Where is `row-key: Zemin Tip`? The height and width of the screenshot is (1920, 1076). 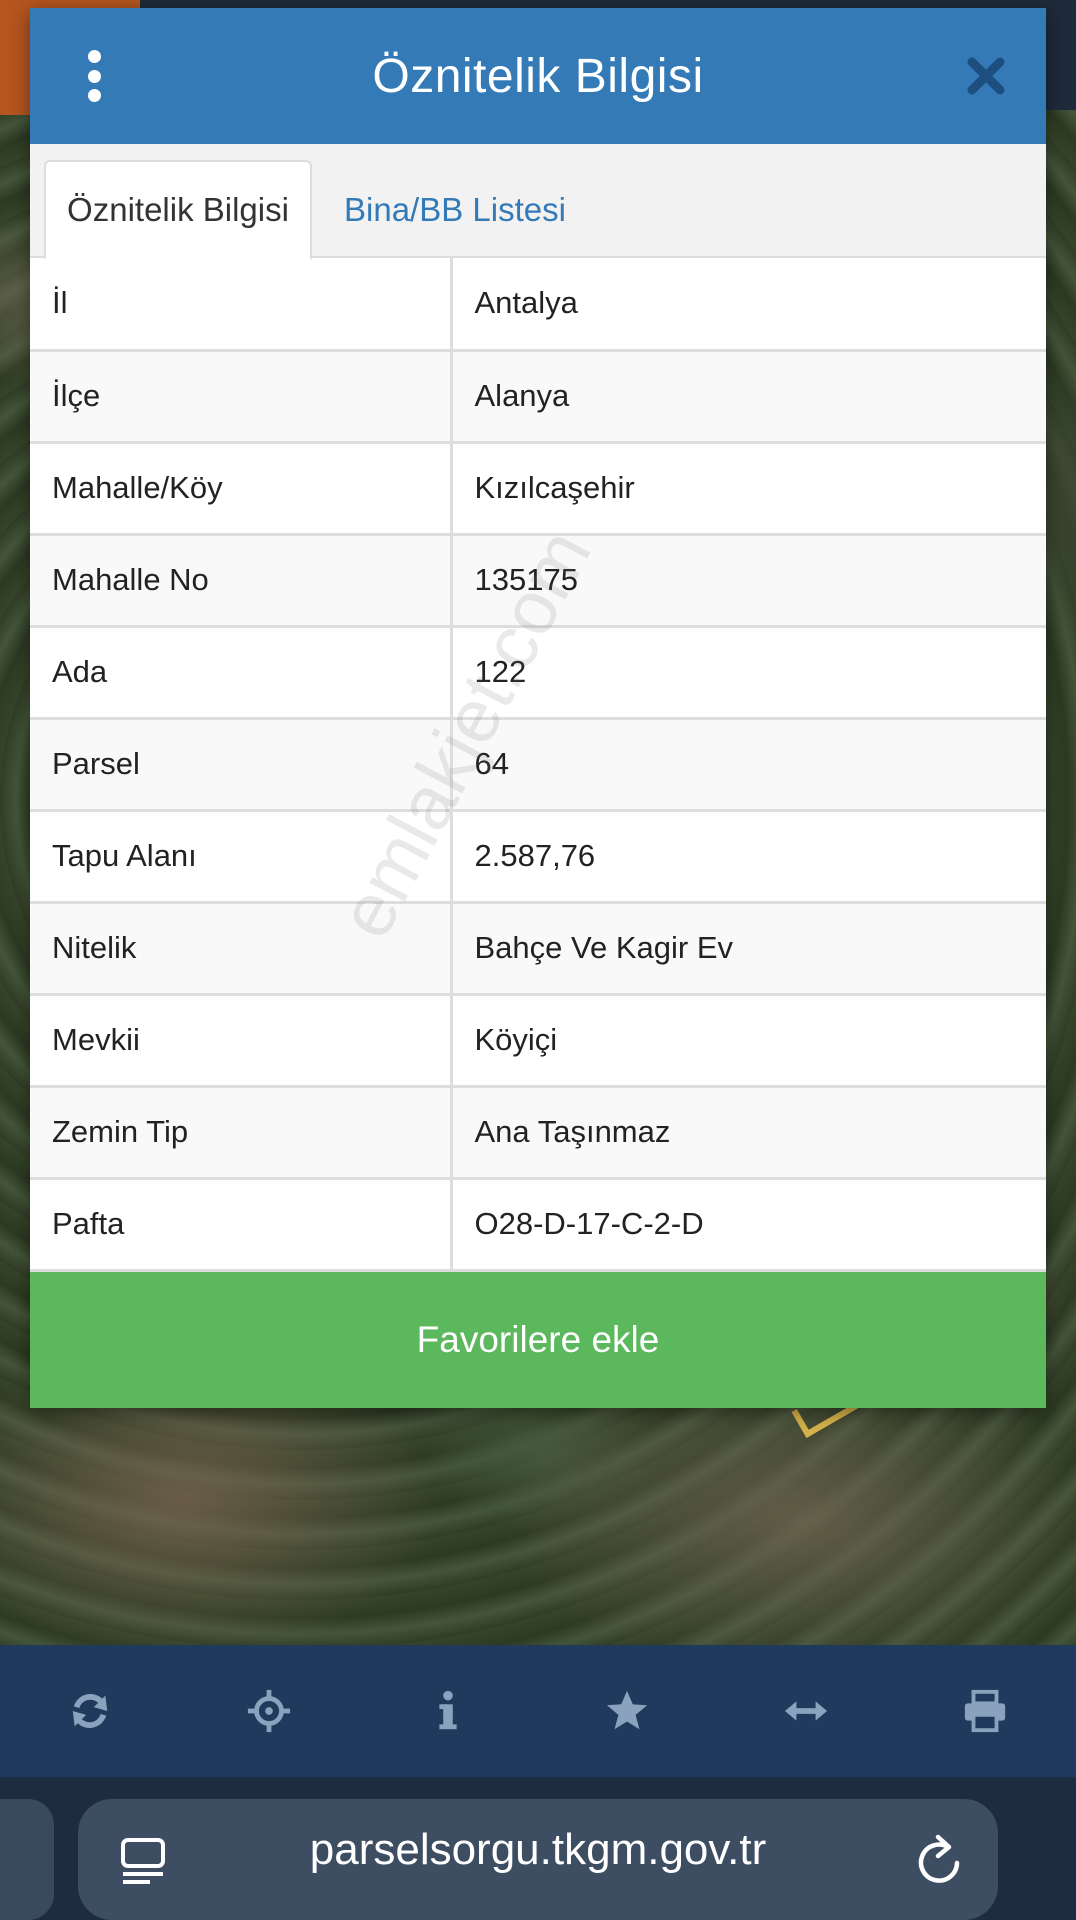
row-key: Zemin Tip is located at coordinates (241, 1132).